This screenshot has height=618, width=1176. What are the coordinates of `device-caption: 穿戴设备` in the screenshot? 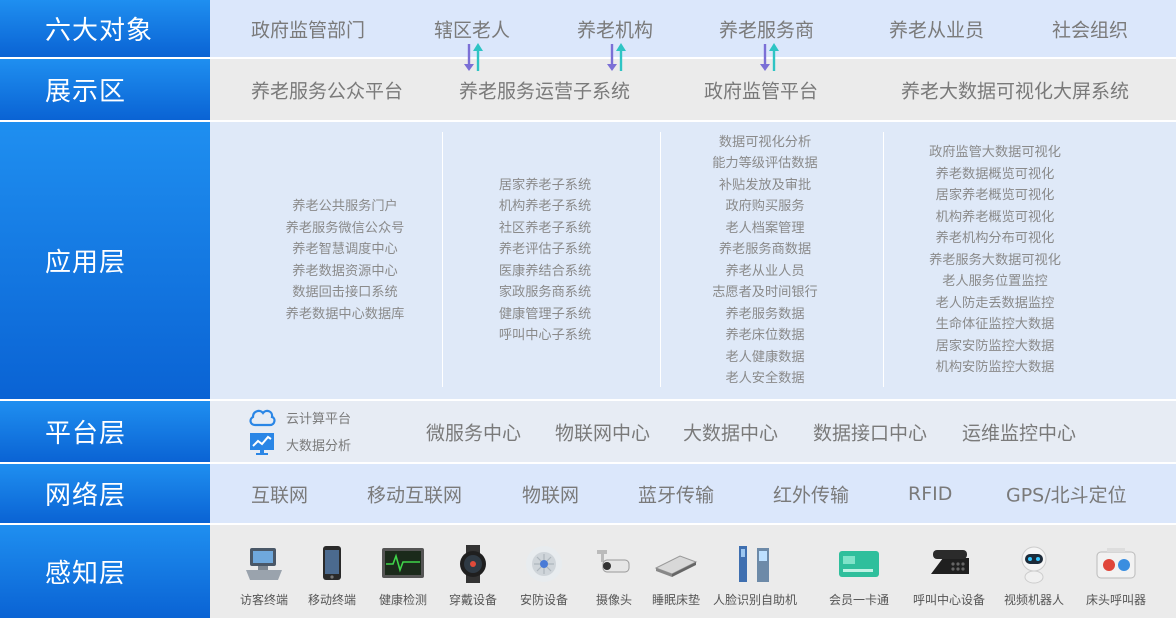 It's located at (472, 600).